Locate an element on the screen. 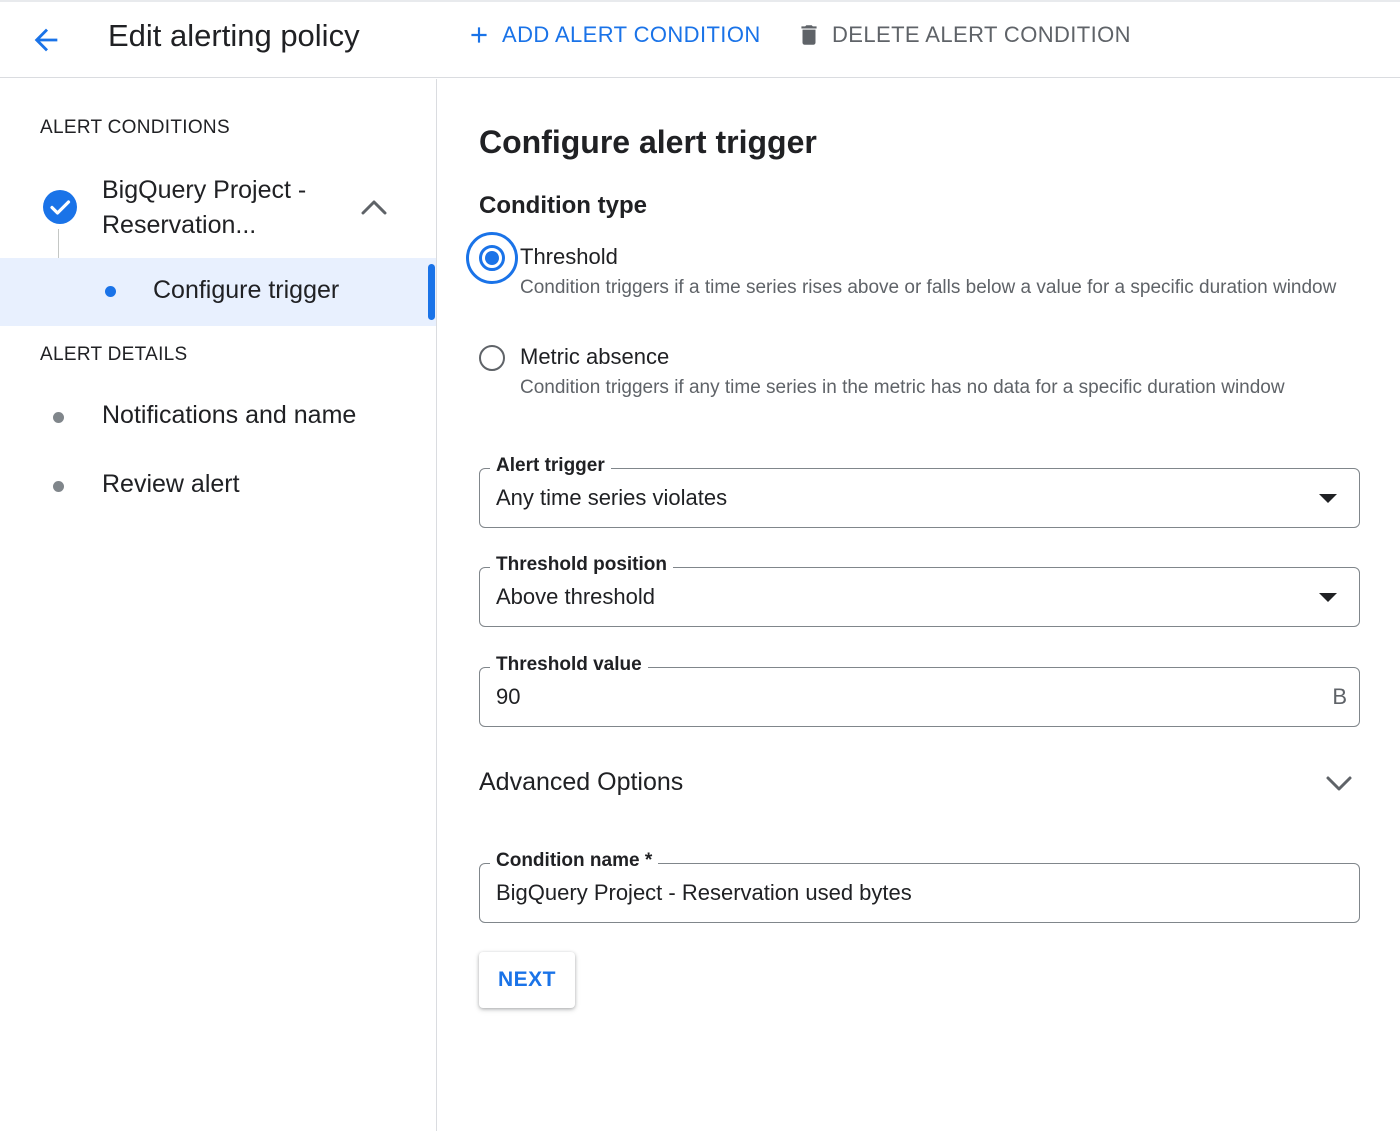  active-indicator-bar is located at coordinates (431, 292).